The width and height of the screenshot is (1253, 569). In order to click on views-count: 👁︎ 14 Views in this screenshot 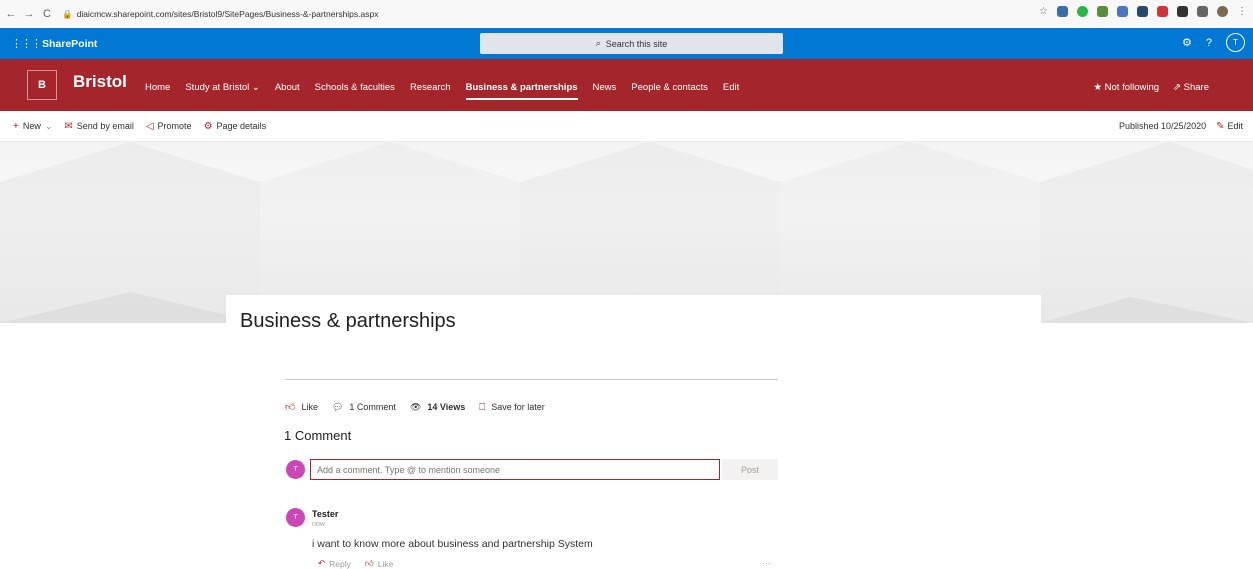, I will do `click(437, 407)`.